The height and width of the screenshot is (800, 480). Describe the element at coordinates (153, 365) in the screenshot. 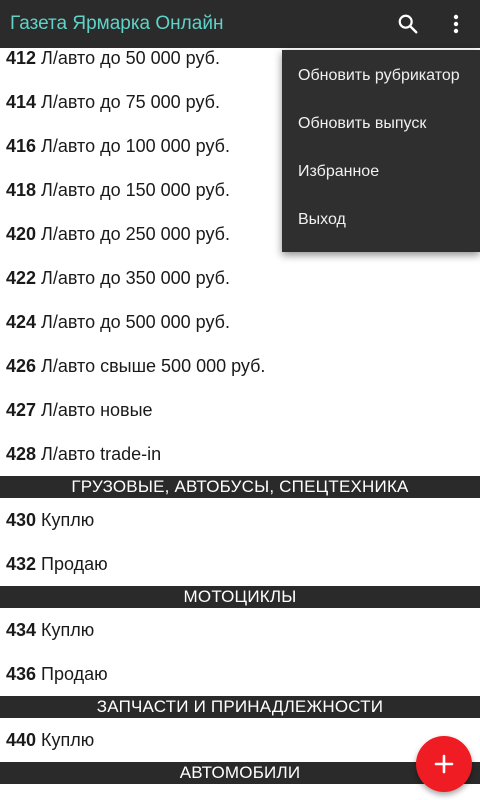

I see `rubric-label: Л/авто свыше 500 000 руб.` at that location.